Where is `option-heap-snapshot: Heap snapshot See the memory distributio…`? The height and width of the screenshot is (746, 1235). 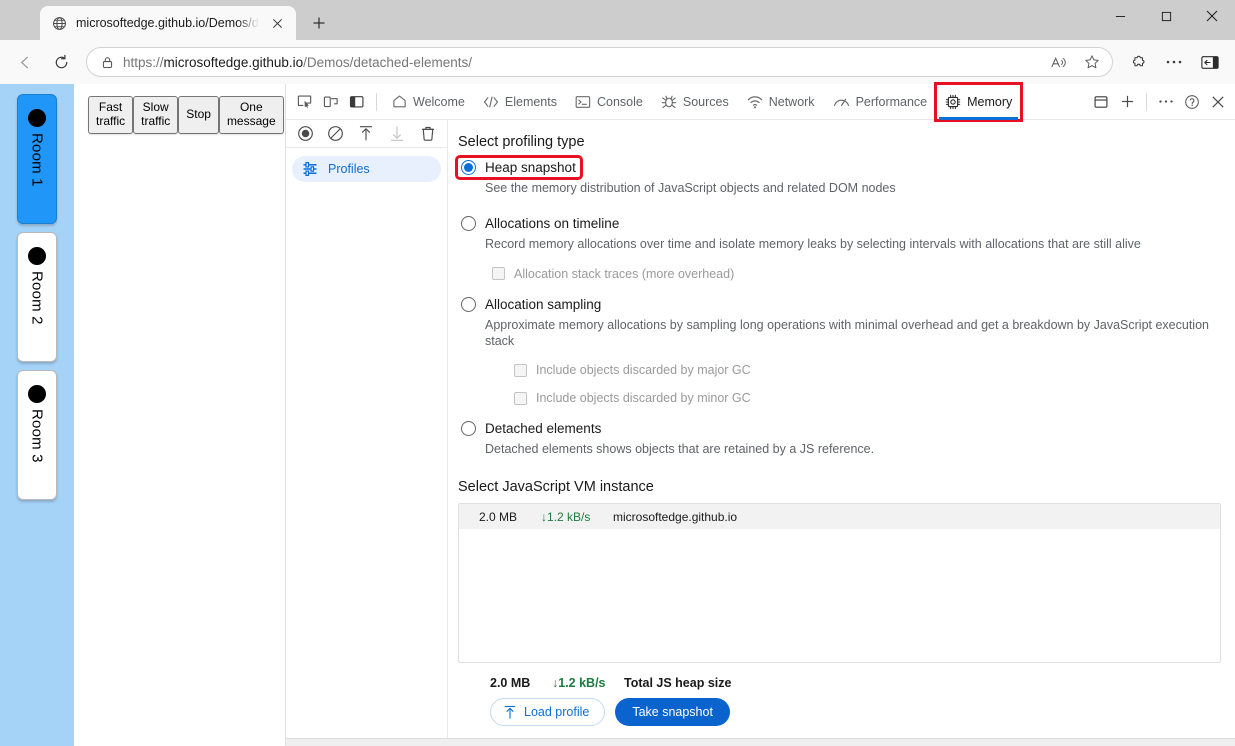 option-heap-snapshot: Heap snapshot See the memory distributio… is located at coordinates (838, 175).